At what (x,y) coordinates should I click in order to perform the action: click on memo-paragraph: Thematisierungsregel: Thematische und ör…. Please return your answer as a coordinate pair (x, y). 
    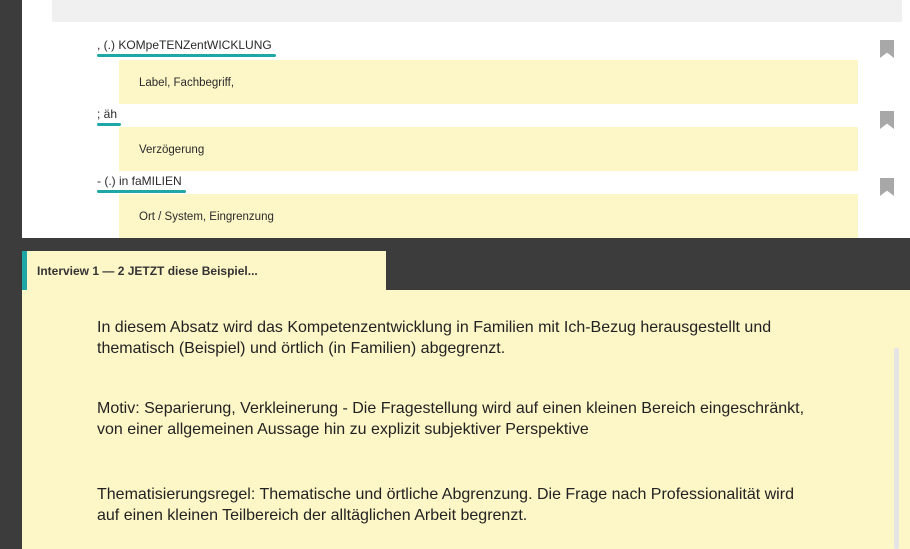
    Looking at the image, I should click on (445, 505).